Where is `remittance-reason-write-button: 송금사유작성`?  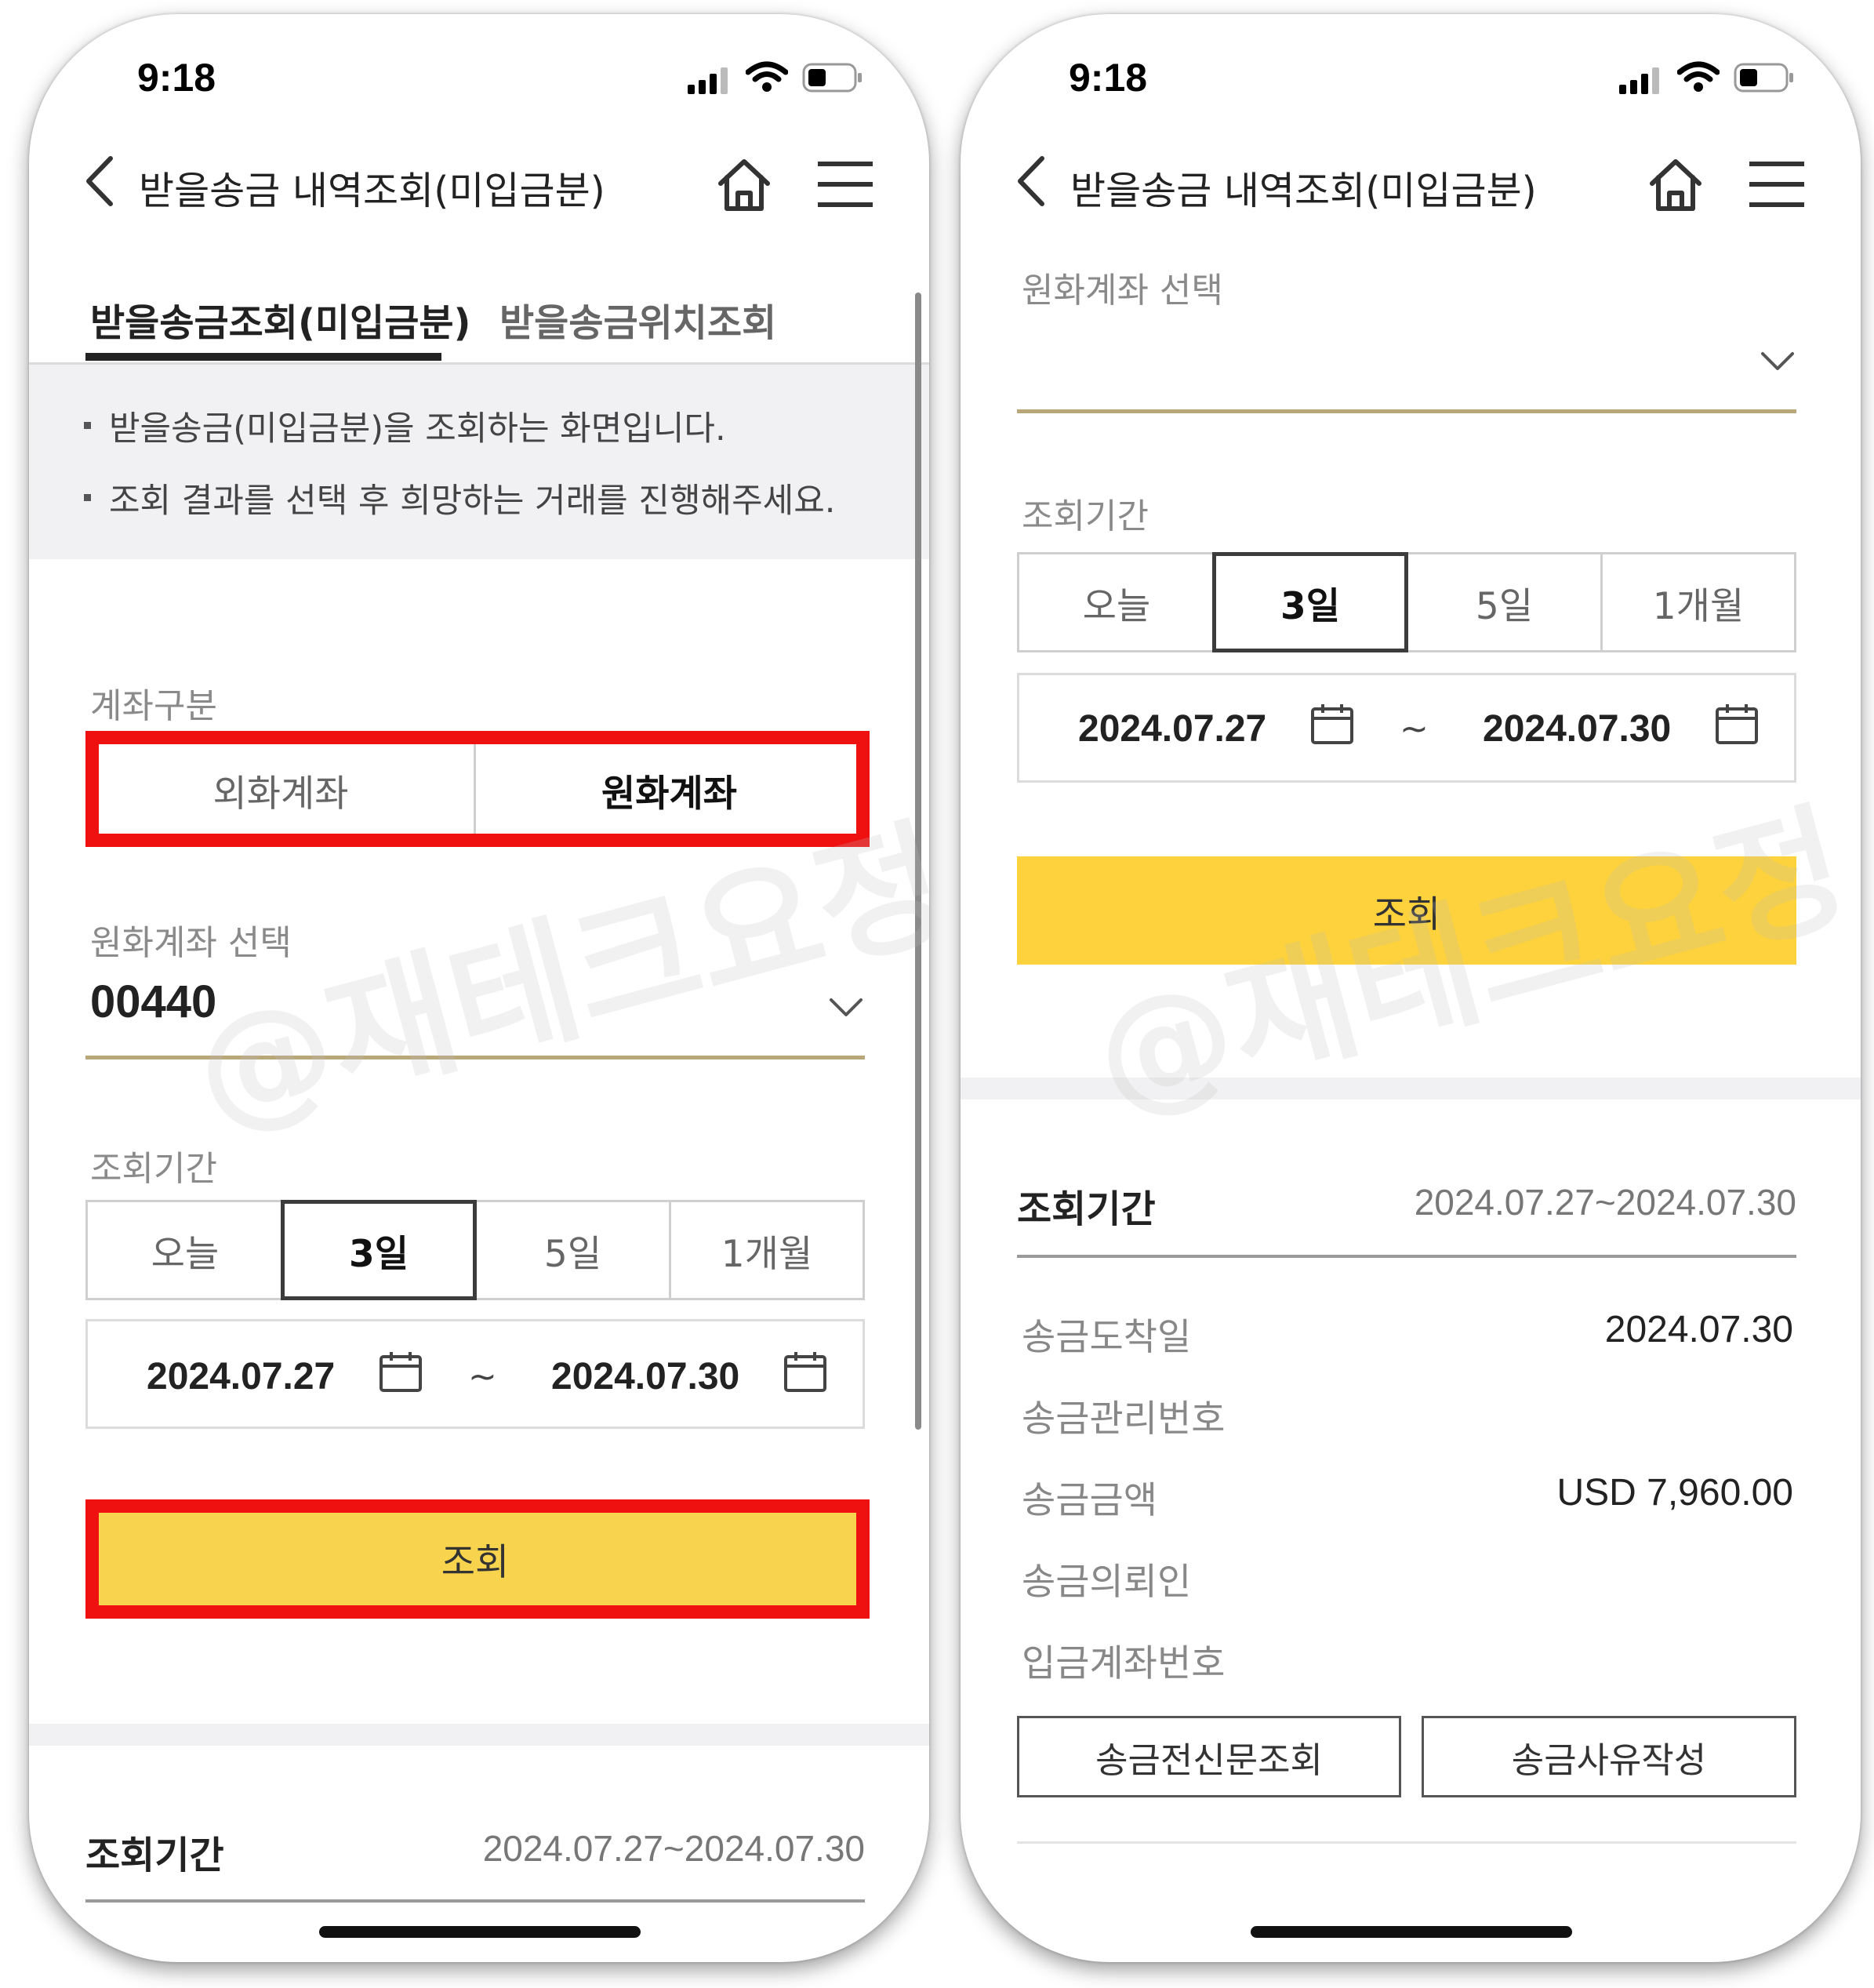
remittance-reason-write-button: 송금사유작성 is located at coordinates (1609, 1756).